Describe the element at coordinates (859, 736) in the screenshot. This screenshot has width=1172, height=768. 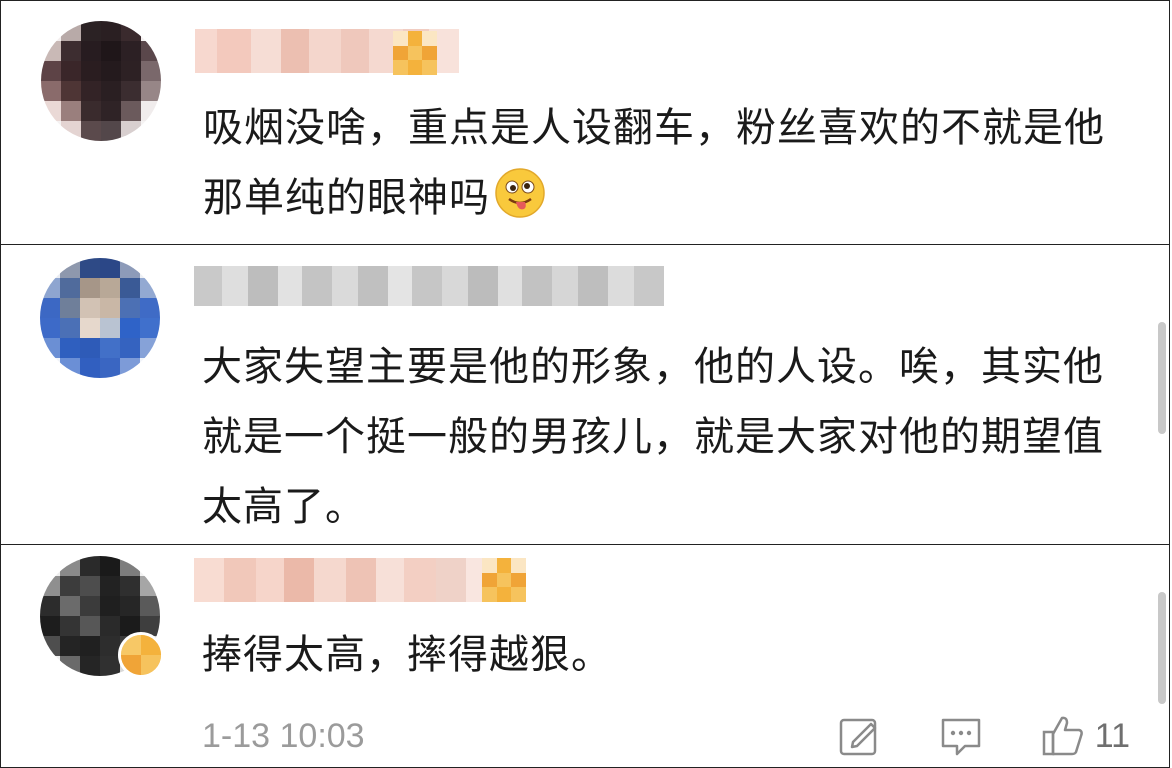
I see `edit-icon` at that location.